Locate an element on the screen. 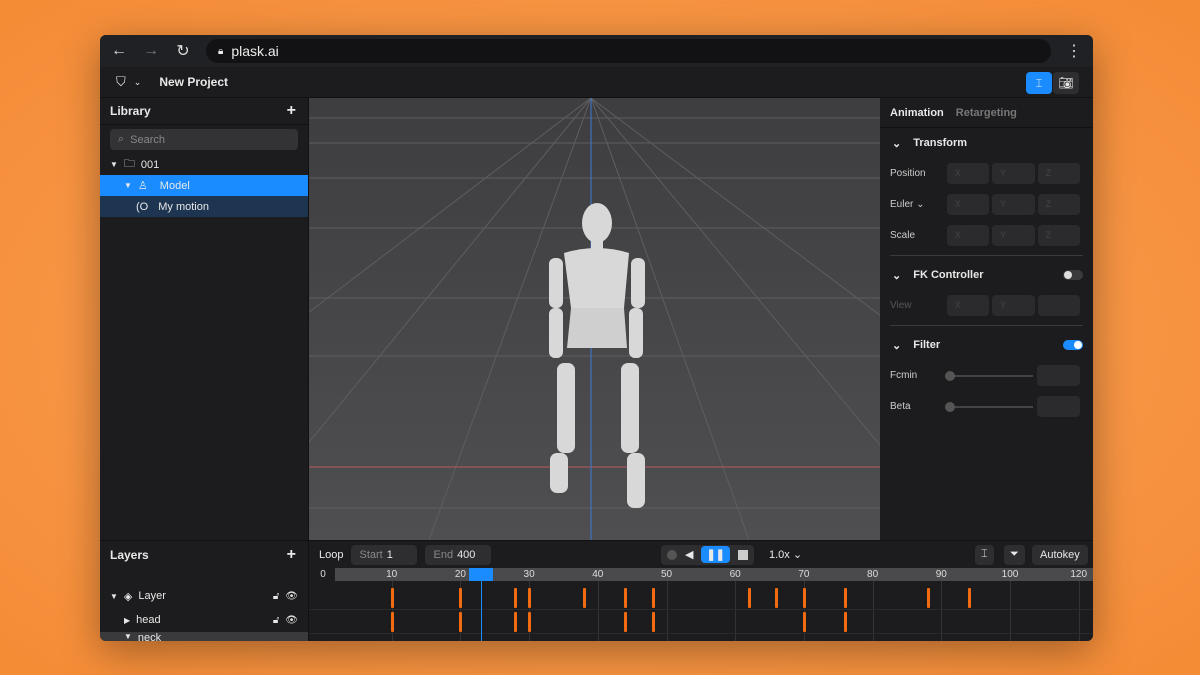 The width and height of the screenshot is (1200, 675). url-text: plask.ai is located at coordinates (255, 51).